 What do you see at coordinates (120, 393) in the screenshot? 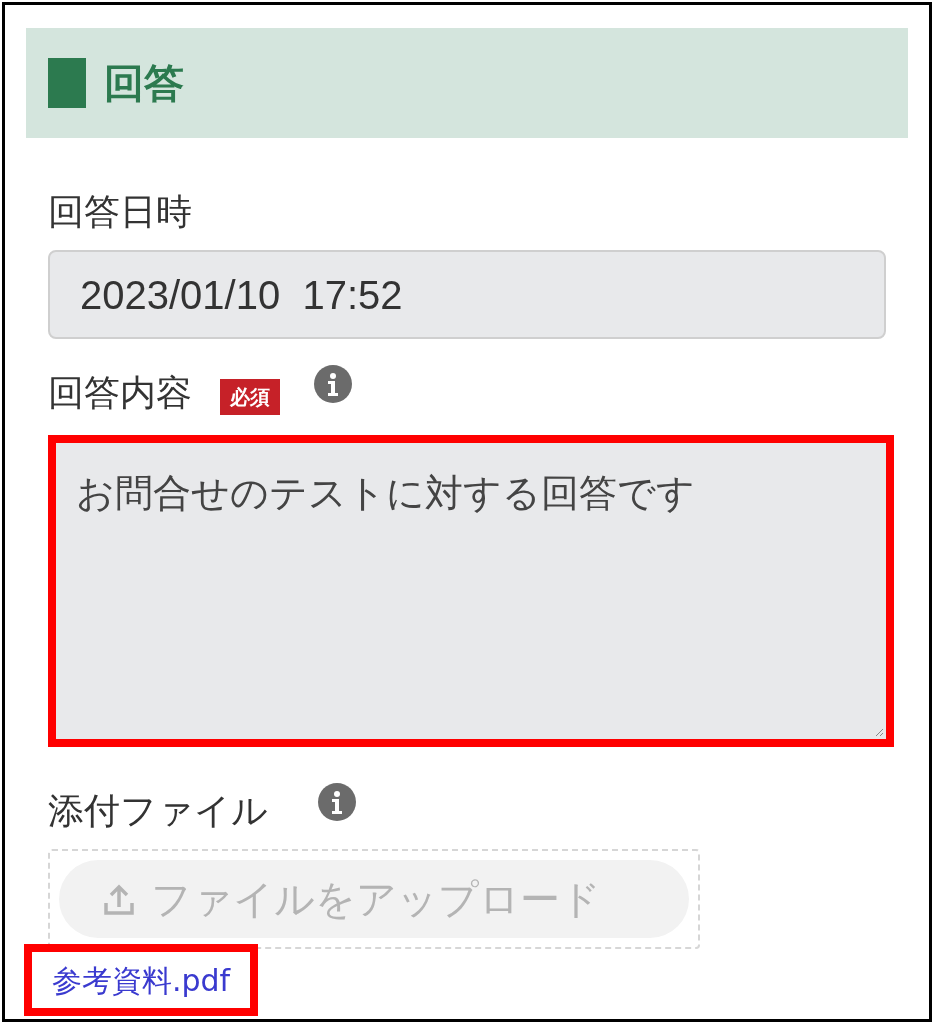
I see `field-label: 回答内容` at bounding box center [120, 393].